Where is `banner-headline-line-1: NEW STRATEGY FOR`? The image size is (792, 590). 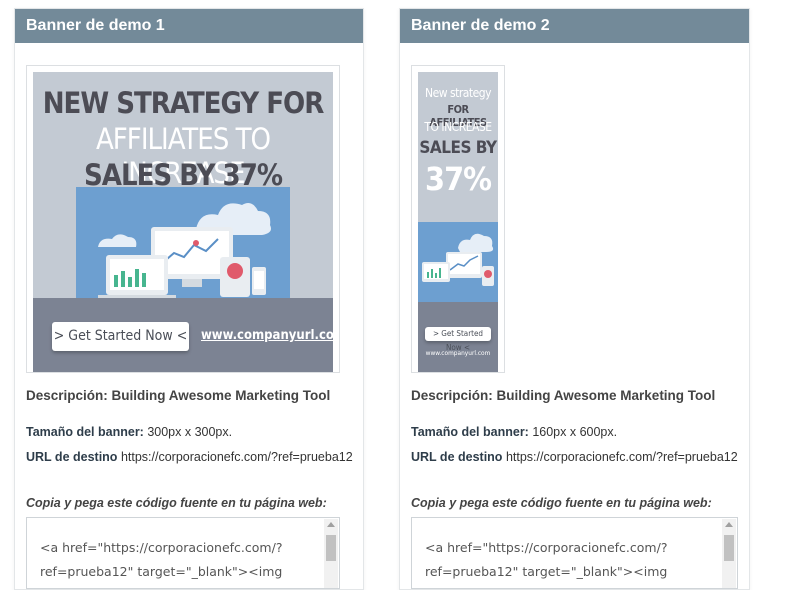
banner-headline-line-1: NEW STRATEGY FOR is located at coordinates (183, 103).